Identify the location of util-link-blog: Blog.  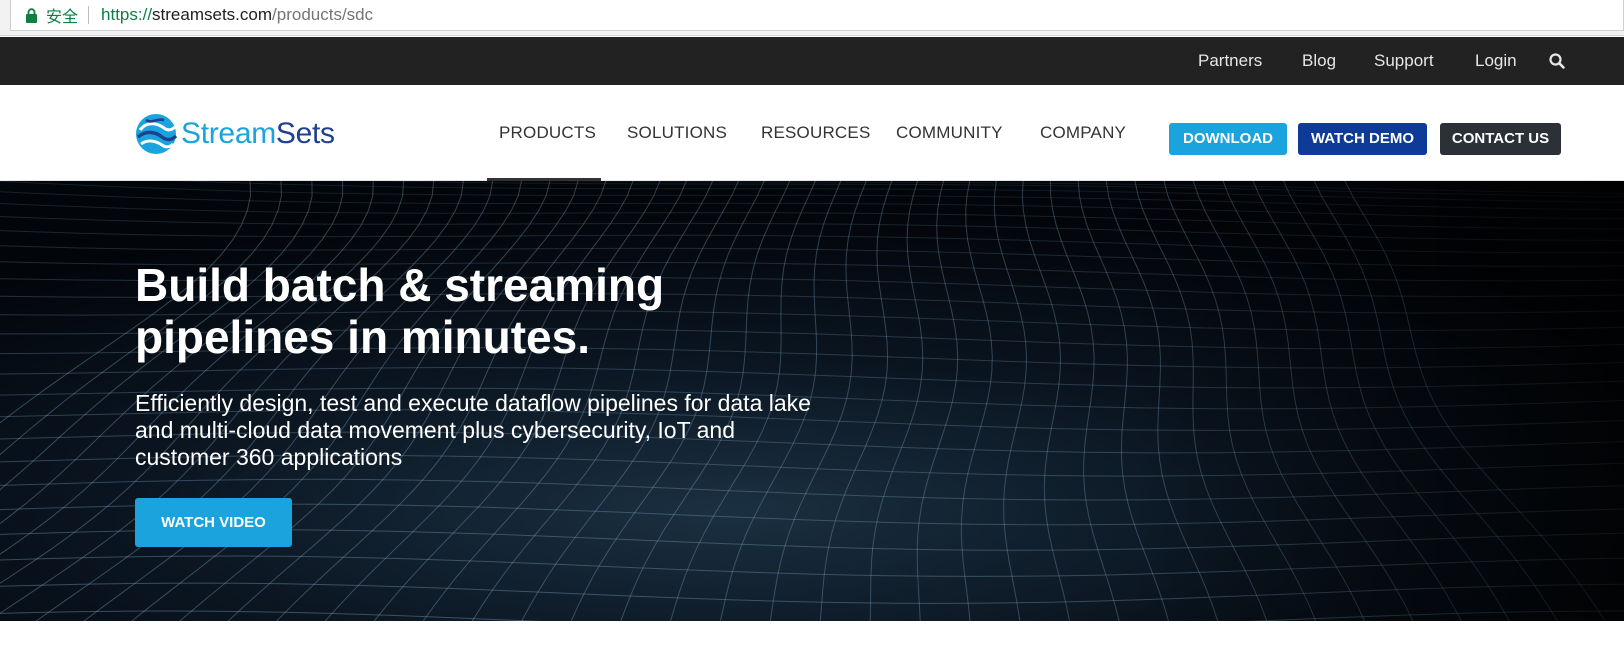
(1319, 61).